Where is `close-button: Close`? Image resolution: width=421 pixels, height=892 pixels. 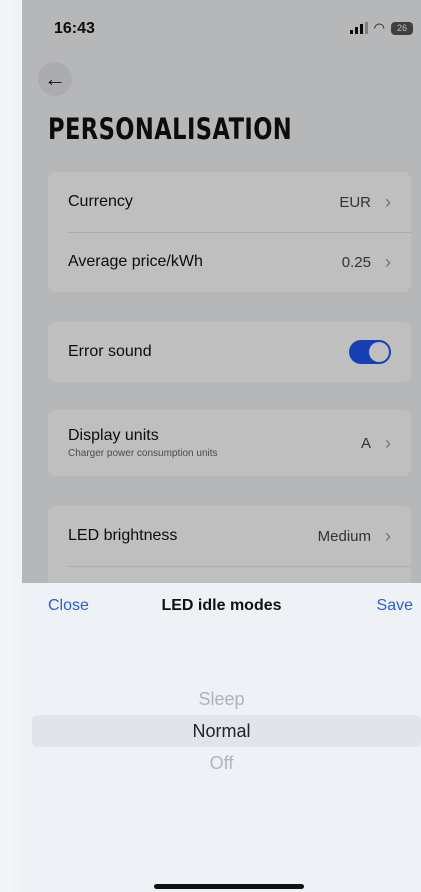 close-button: Close is located at coordinates (68, 606).